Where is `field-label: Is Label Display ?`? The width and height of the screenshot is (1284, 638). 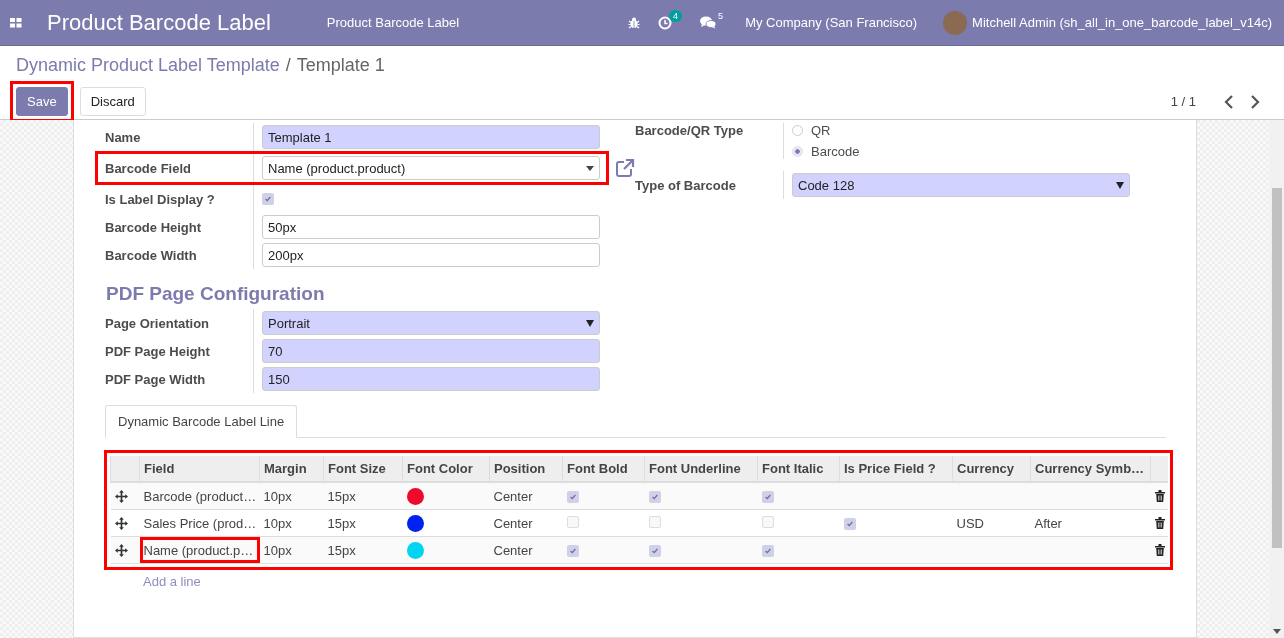 field-label: Is Label Display ? is located at coordinates (160, 199).